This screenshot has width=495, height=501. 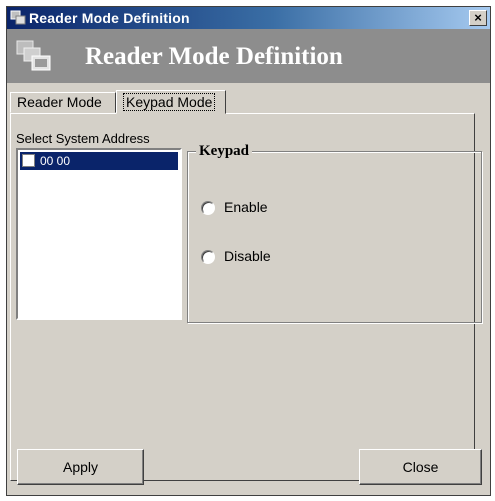 I want to click on tab-reader-mode-label: Reader Mode, so click(x=59, y=102).